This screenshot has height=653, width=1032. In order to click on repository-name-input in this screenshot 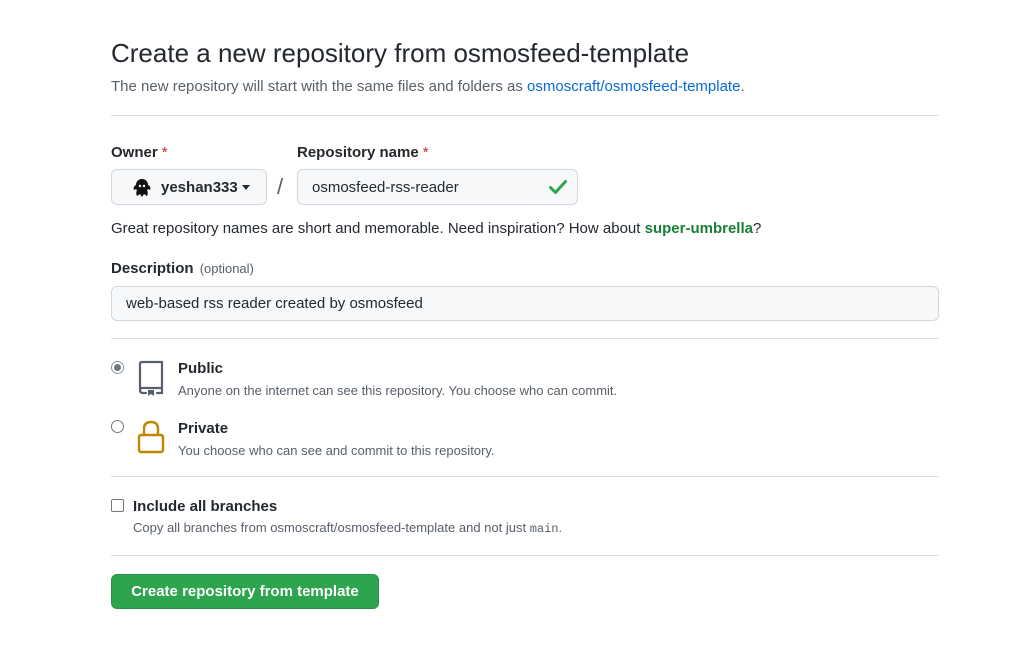, I will do `click(437, 187)`.